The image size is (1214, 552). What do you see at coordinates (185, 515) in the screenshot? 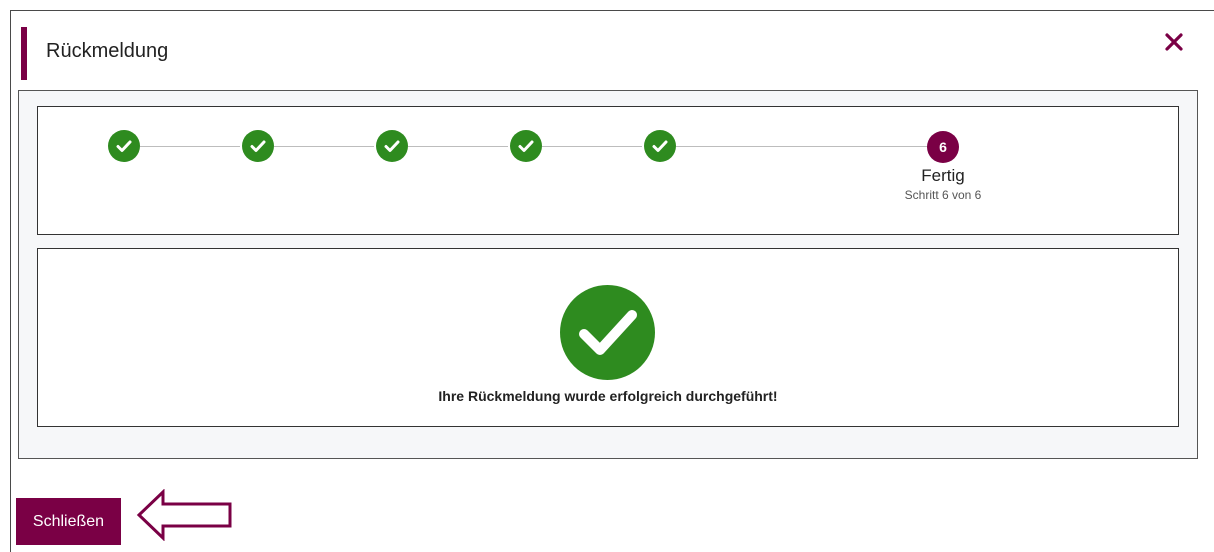
I see `left-arrow-icon` at bounding box center [185, 515].